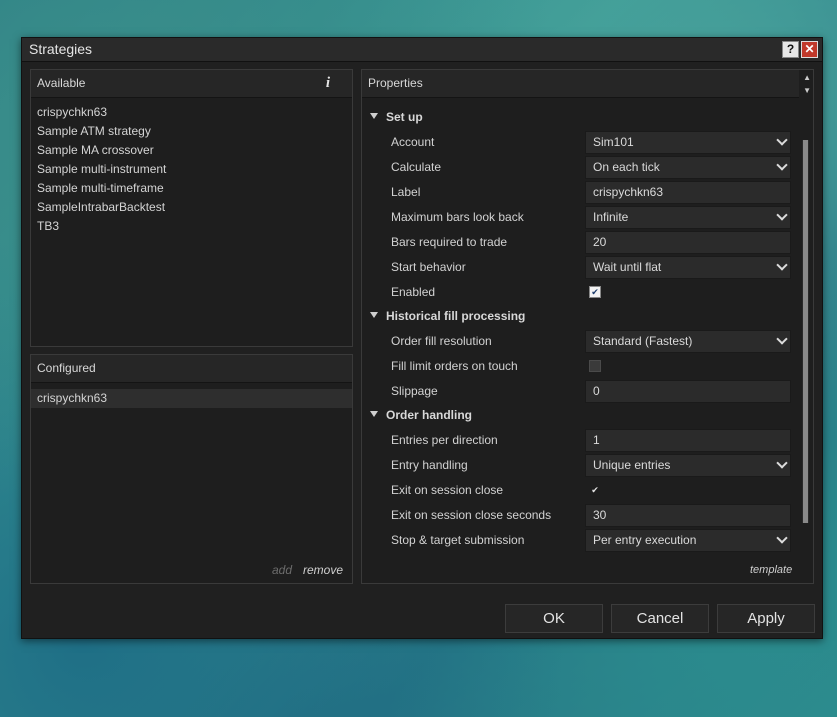 This screenshot has width=837, height=717. I want to click on prop-label: Maximum bars look back, so click(457, 217).